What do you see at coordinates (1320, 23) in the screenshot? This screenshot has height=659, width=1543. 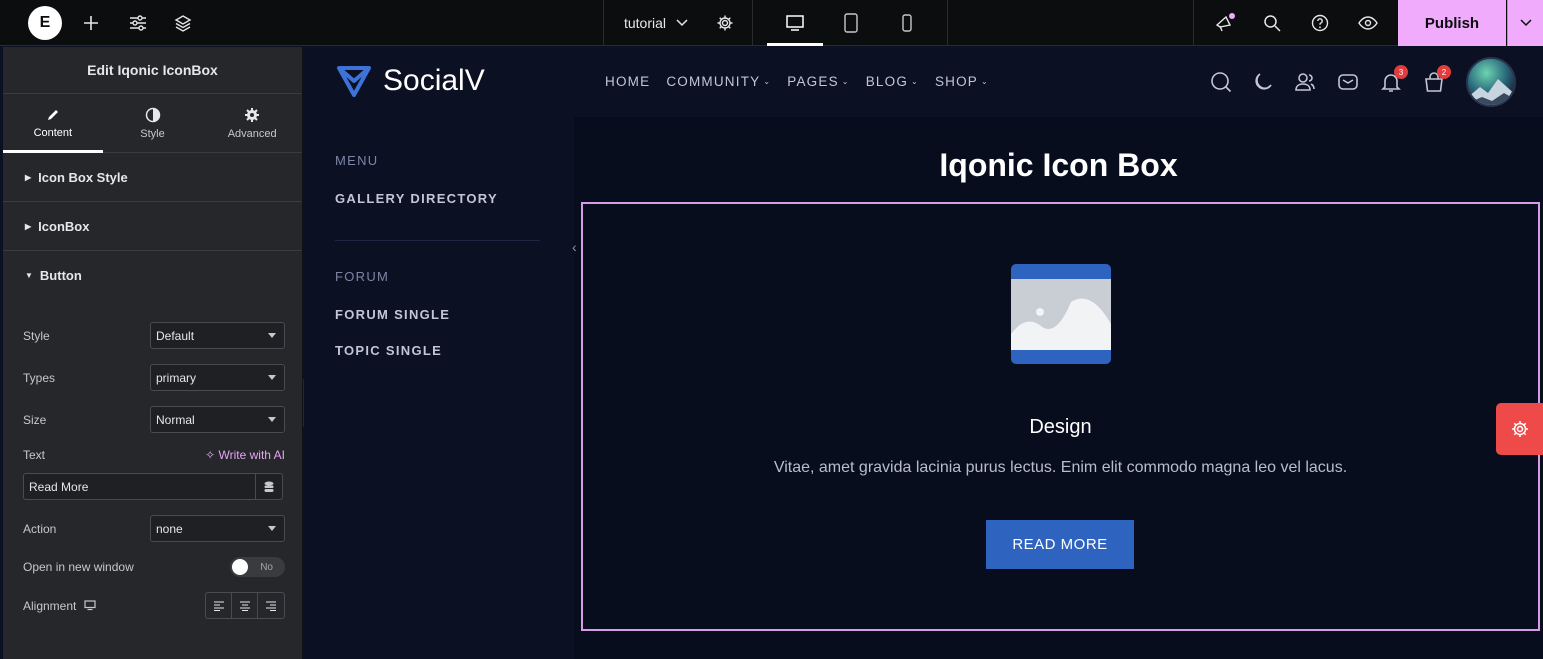 I see `help-button` at bounding box center [1320, 23].